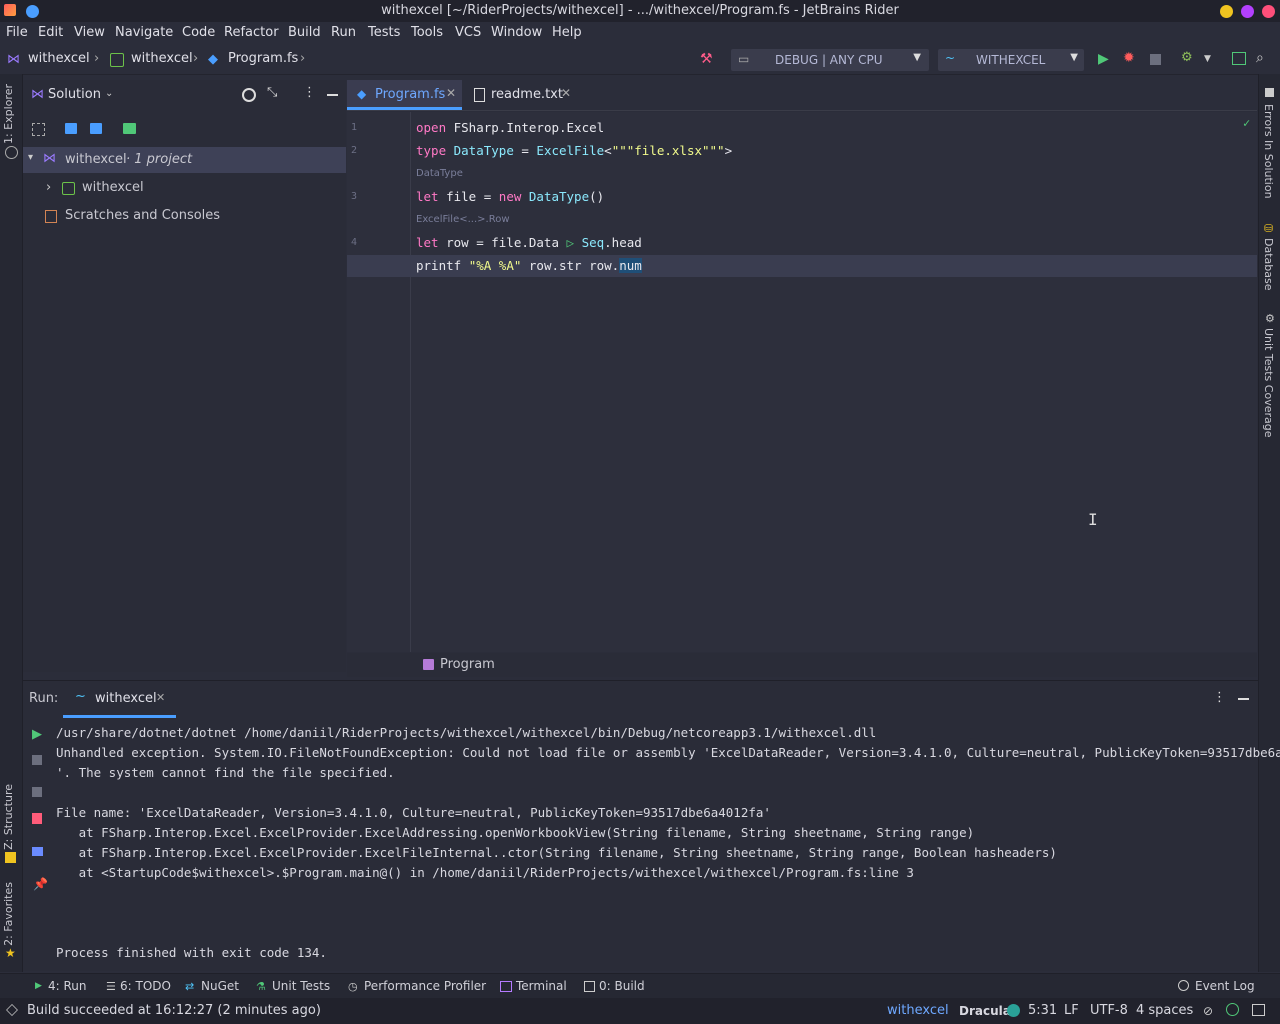 This screenshot has height=1024, width=1280. I want to click on tree-row-scratches: Scratches and Consoles, so click(184, 216).